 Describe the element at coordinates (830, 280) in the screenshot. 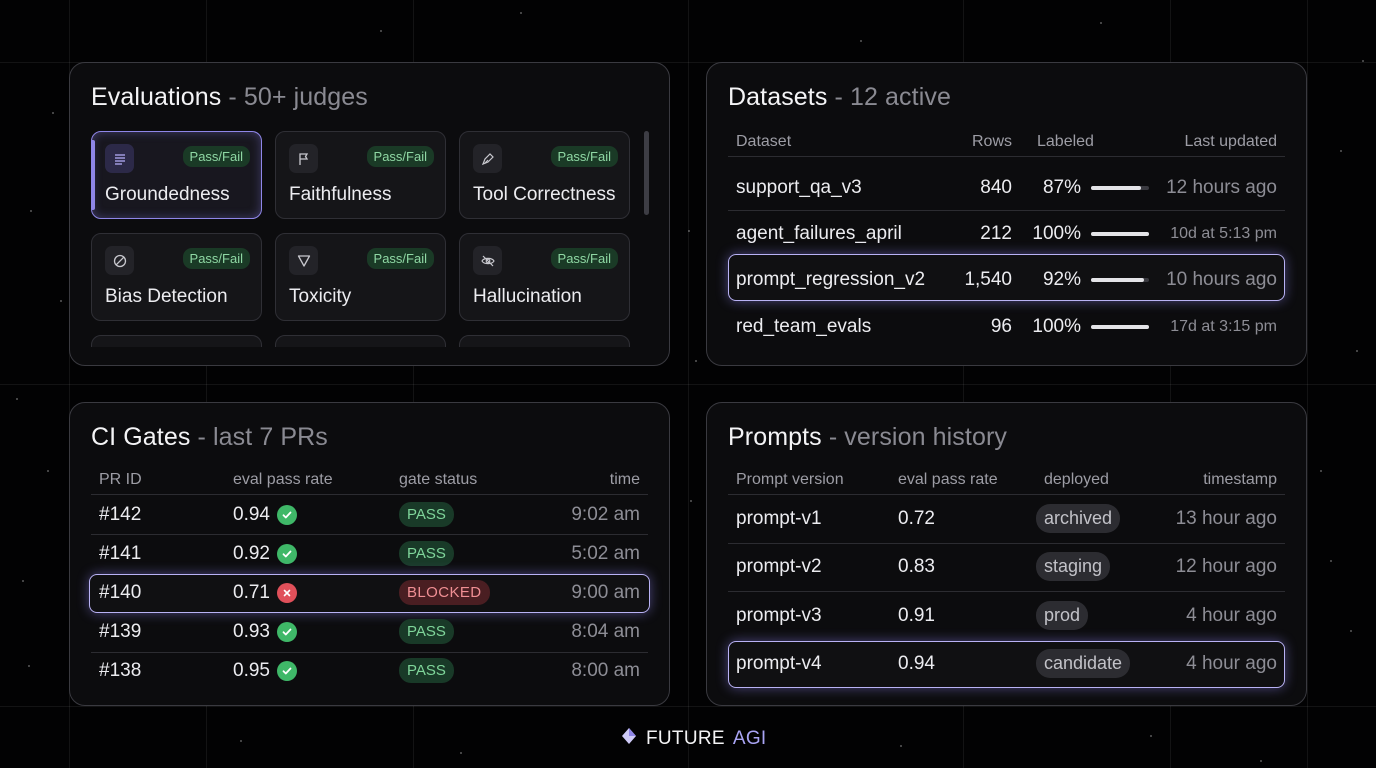

I see `dataset-name: prompt_regression_v2` at that location.